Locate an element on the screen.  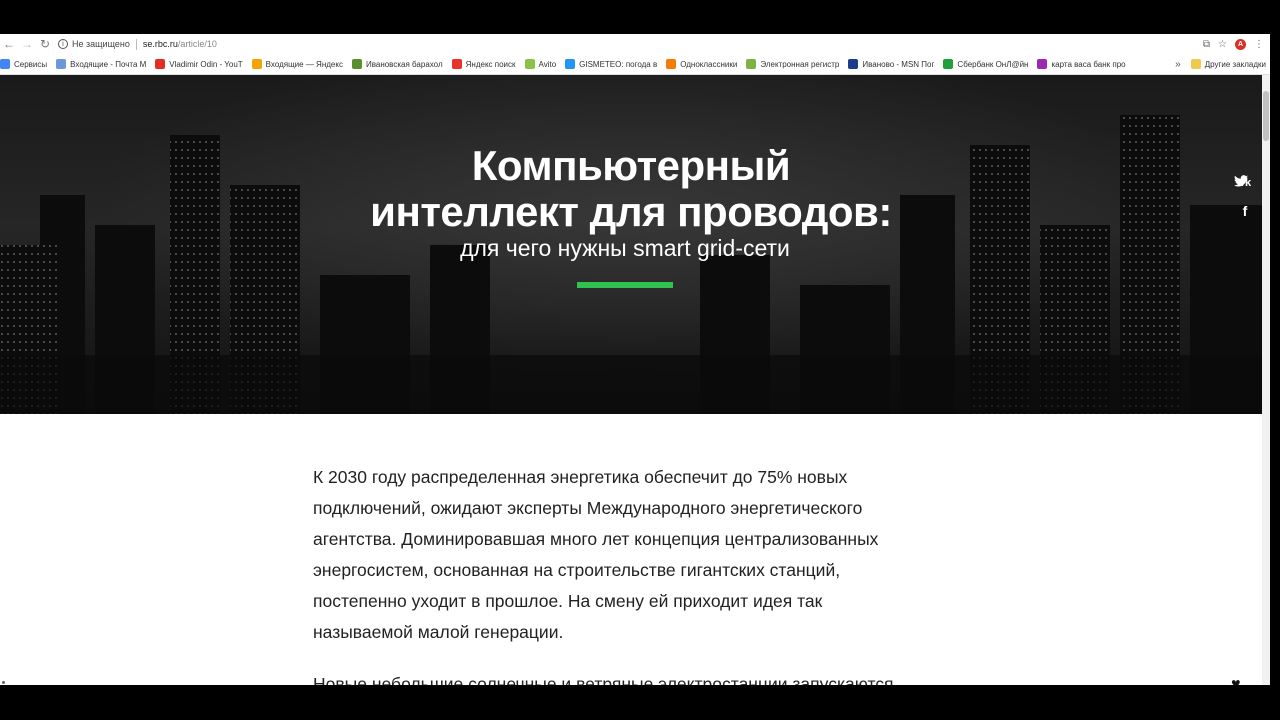
bookmark-item: Сбербанк ОнЛ@йн is located at coordinates (985, 64).